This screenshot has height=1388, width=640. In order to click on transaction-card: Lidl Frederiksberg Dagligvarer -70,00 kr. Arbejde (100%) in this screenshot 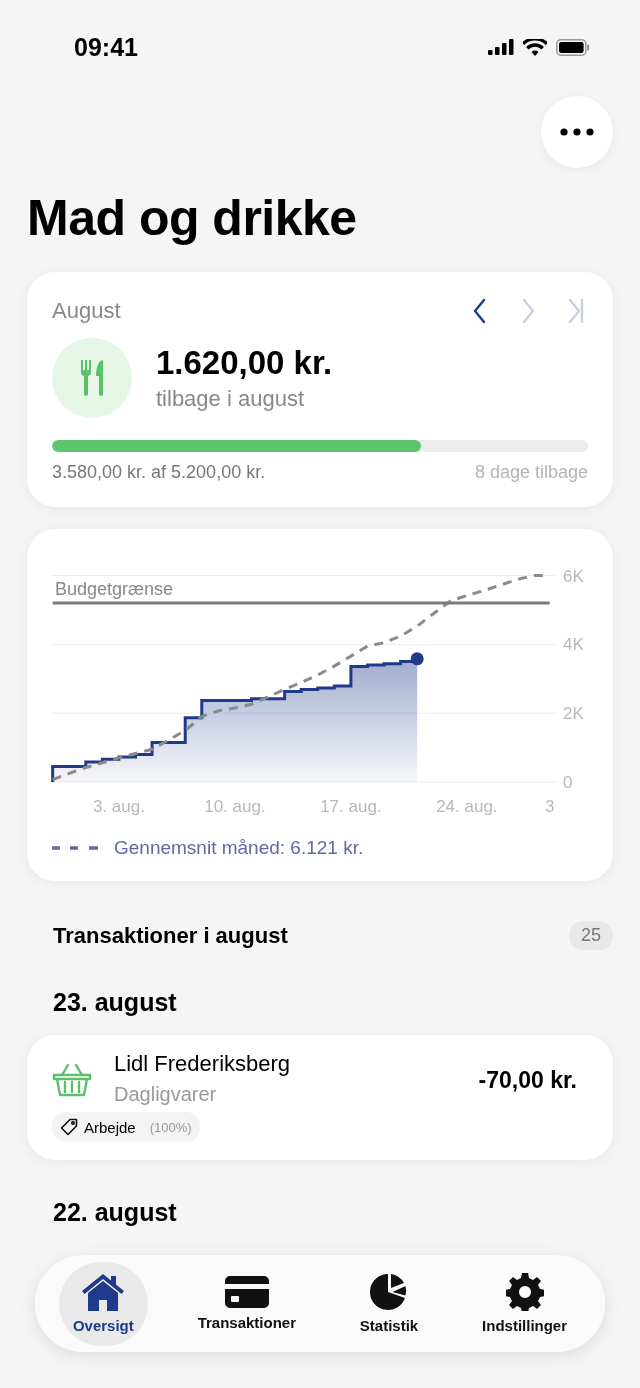, I will do `click(320, 1097)`.